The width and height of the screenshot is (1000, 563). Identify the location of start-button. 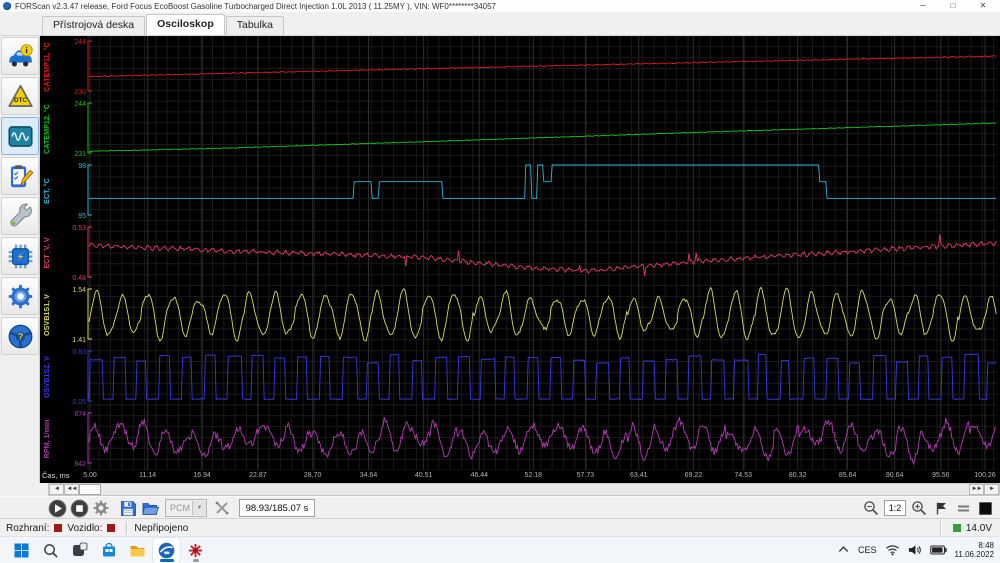
(21, 550).